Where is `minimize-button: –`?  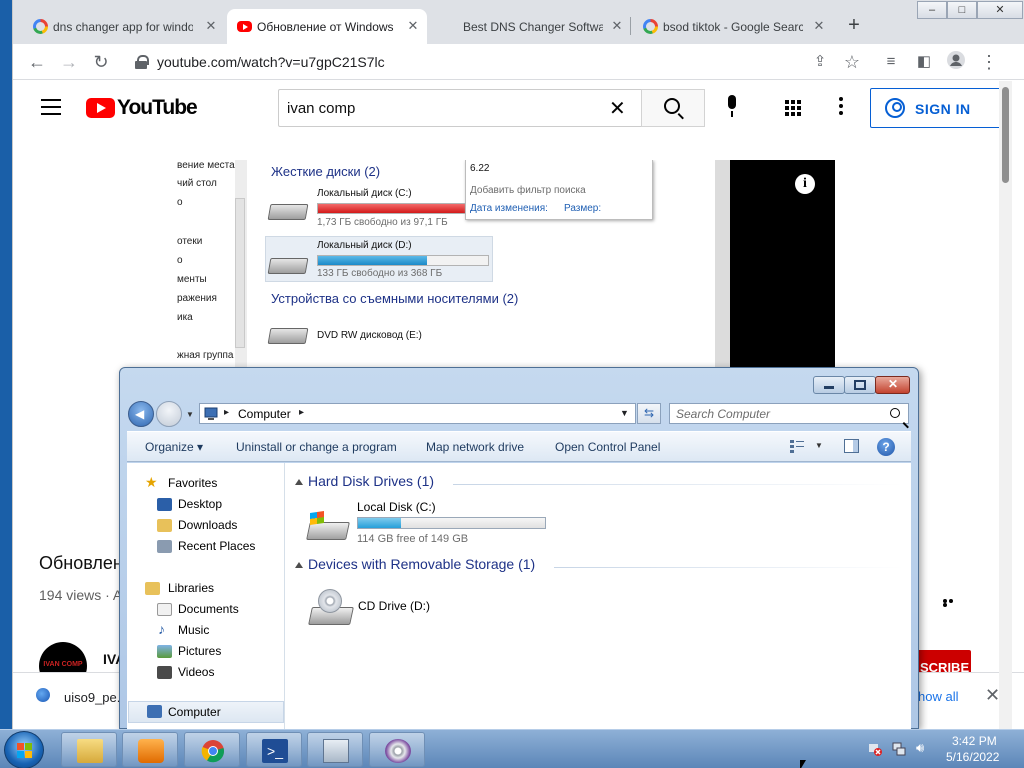 minimize-button: – is located at coordinates (932, 10).